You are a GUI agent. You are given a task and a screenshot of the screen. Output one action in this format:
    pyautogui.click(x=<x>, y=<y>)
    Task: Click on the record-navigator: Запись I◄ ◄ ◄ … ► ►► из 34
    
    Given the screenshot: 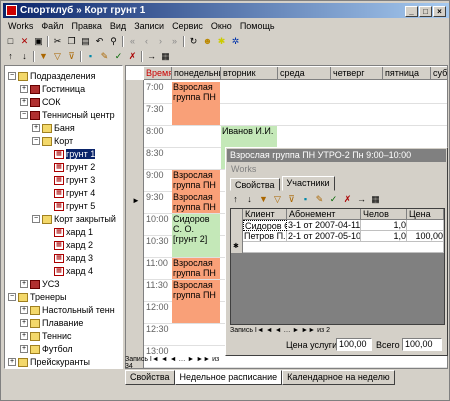 What is the action you would take?
    pyautogui.click(x=175, y=363)
    